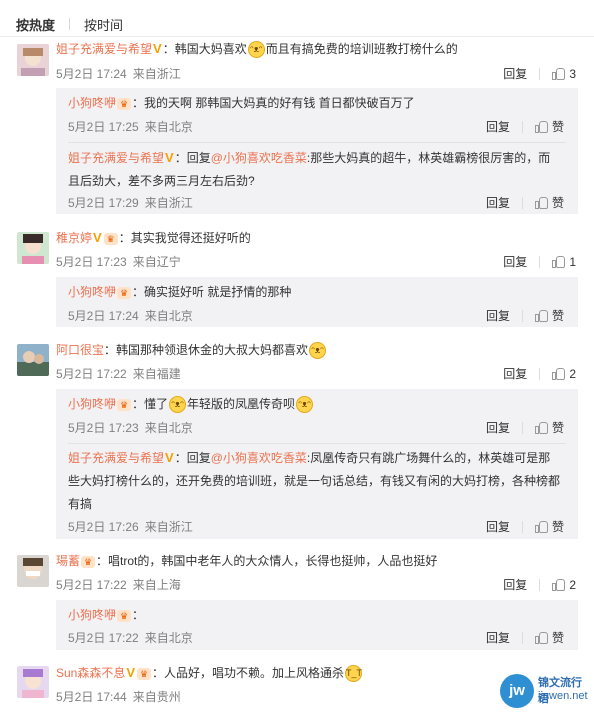  I want to click on comment-date: 5月2日 17:44, so click(91, 697).